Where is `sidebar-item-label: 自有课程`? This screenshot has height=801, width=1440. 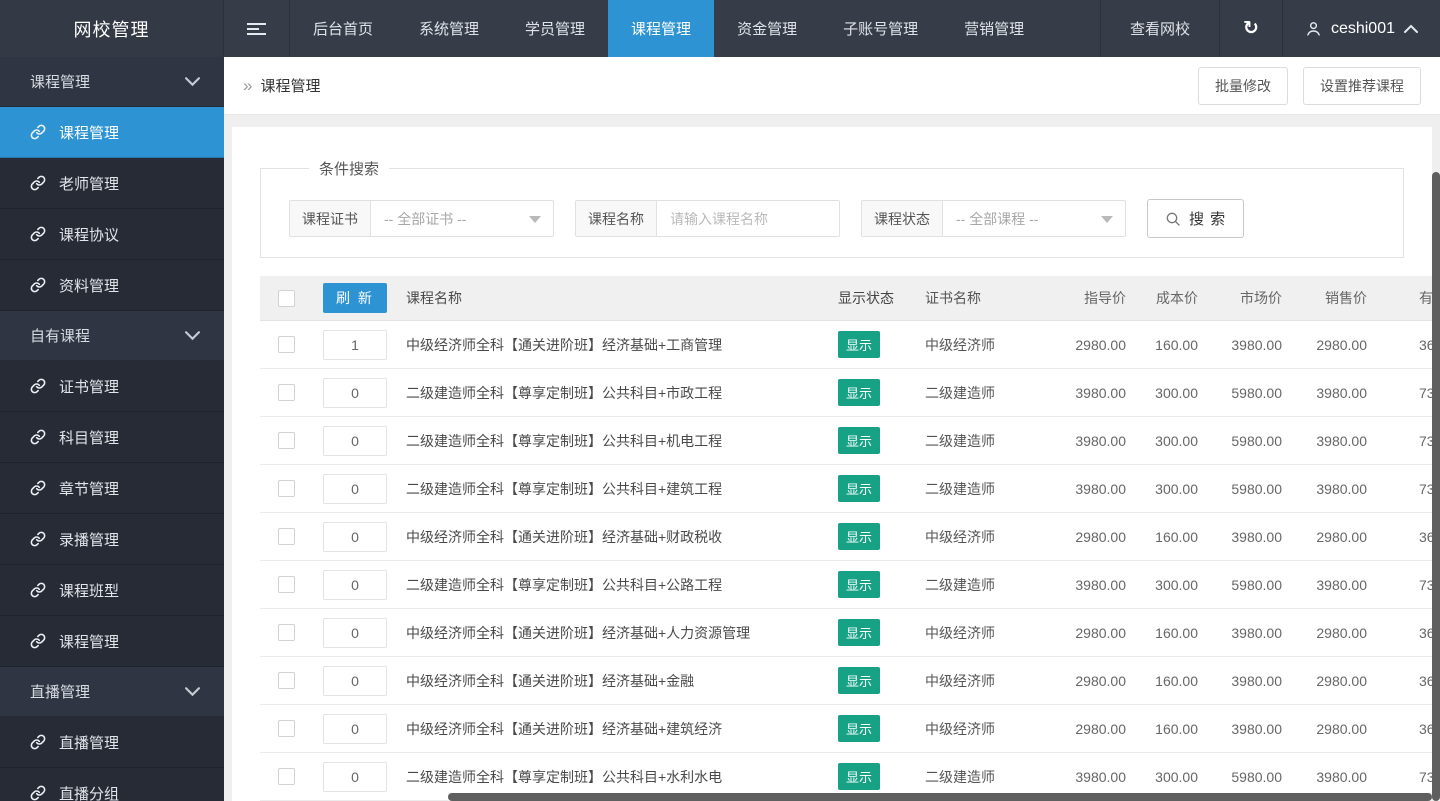 sidebar-item-label: 自有课程 is located at coordinates (60, 336).